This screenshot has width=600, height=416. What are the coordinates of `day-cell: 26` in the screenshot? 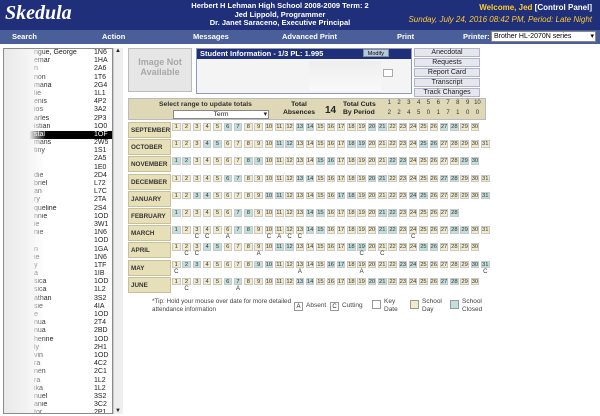 It's located at (433, 161).